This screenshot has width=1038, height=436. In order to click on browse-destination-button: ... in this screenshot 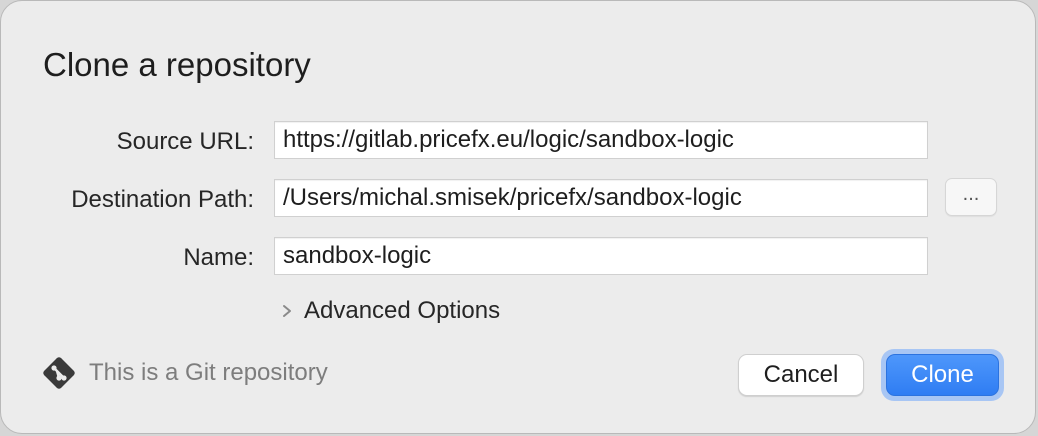, I will do `click(971, 197)`.